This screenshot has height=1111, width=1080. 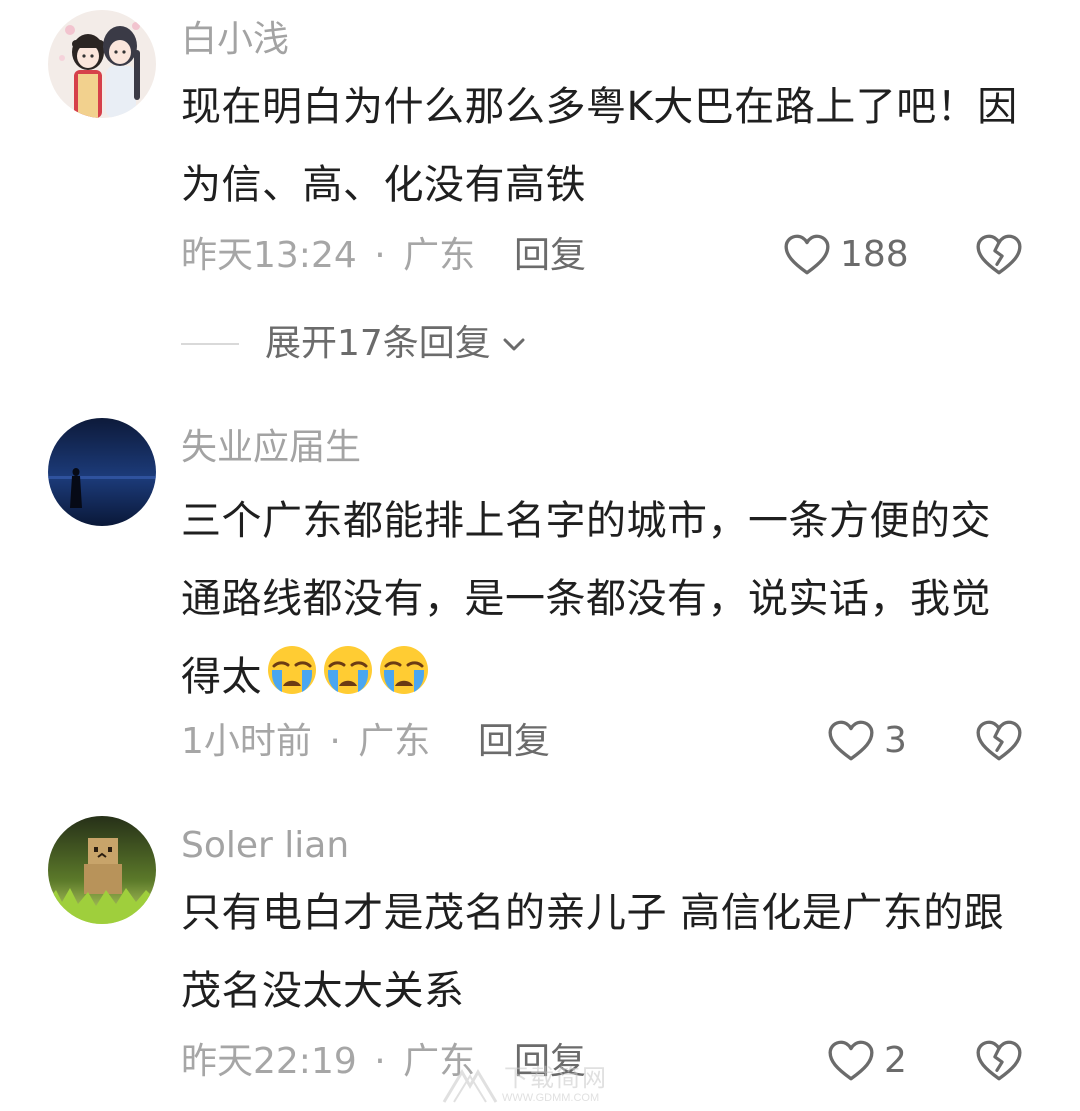 What do you see at coordinates (271, 448) in the screenshot?
I see `username: 失业应届生` at bounding box center [271, 448].